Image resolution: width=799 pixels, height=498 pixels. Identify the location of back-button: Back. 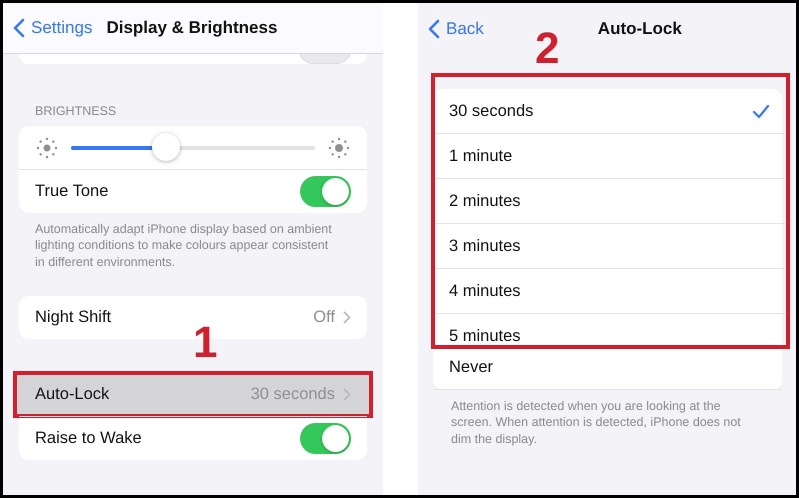
(456, 29).